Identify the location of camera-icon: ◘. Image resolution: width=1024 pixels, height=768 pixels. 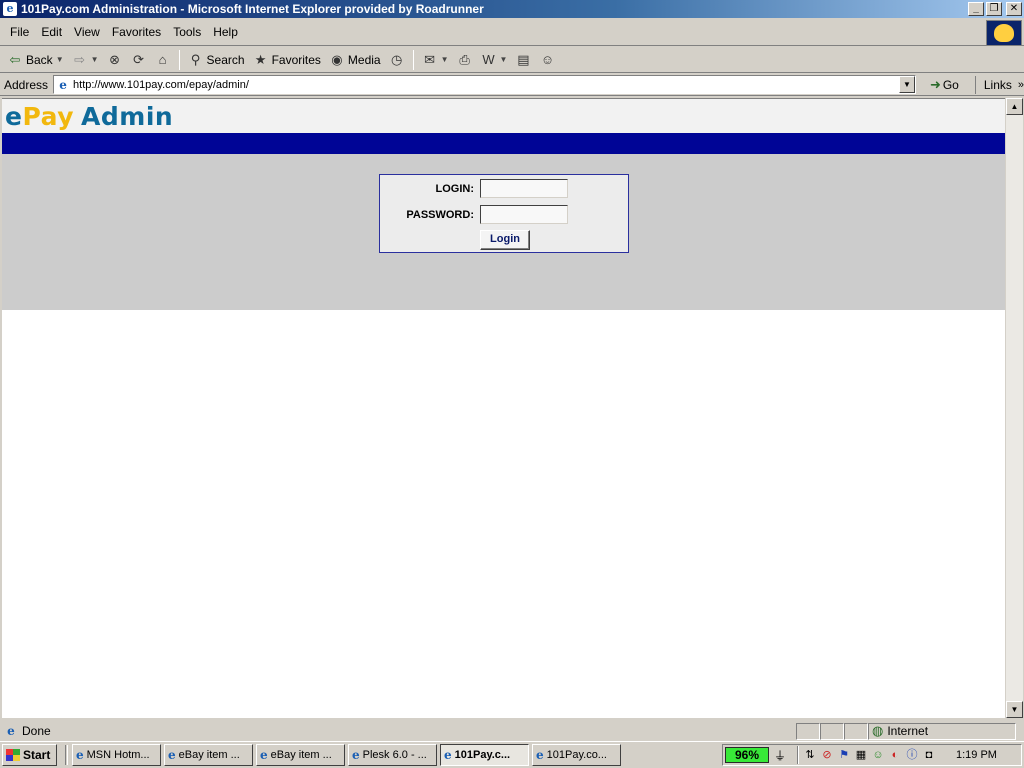
(929, 755).